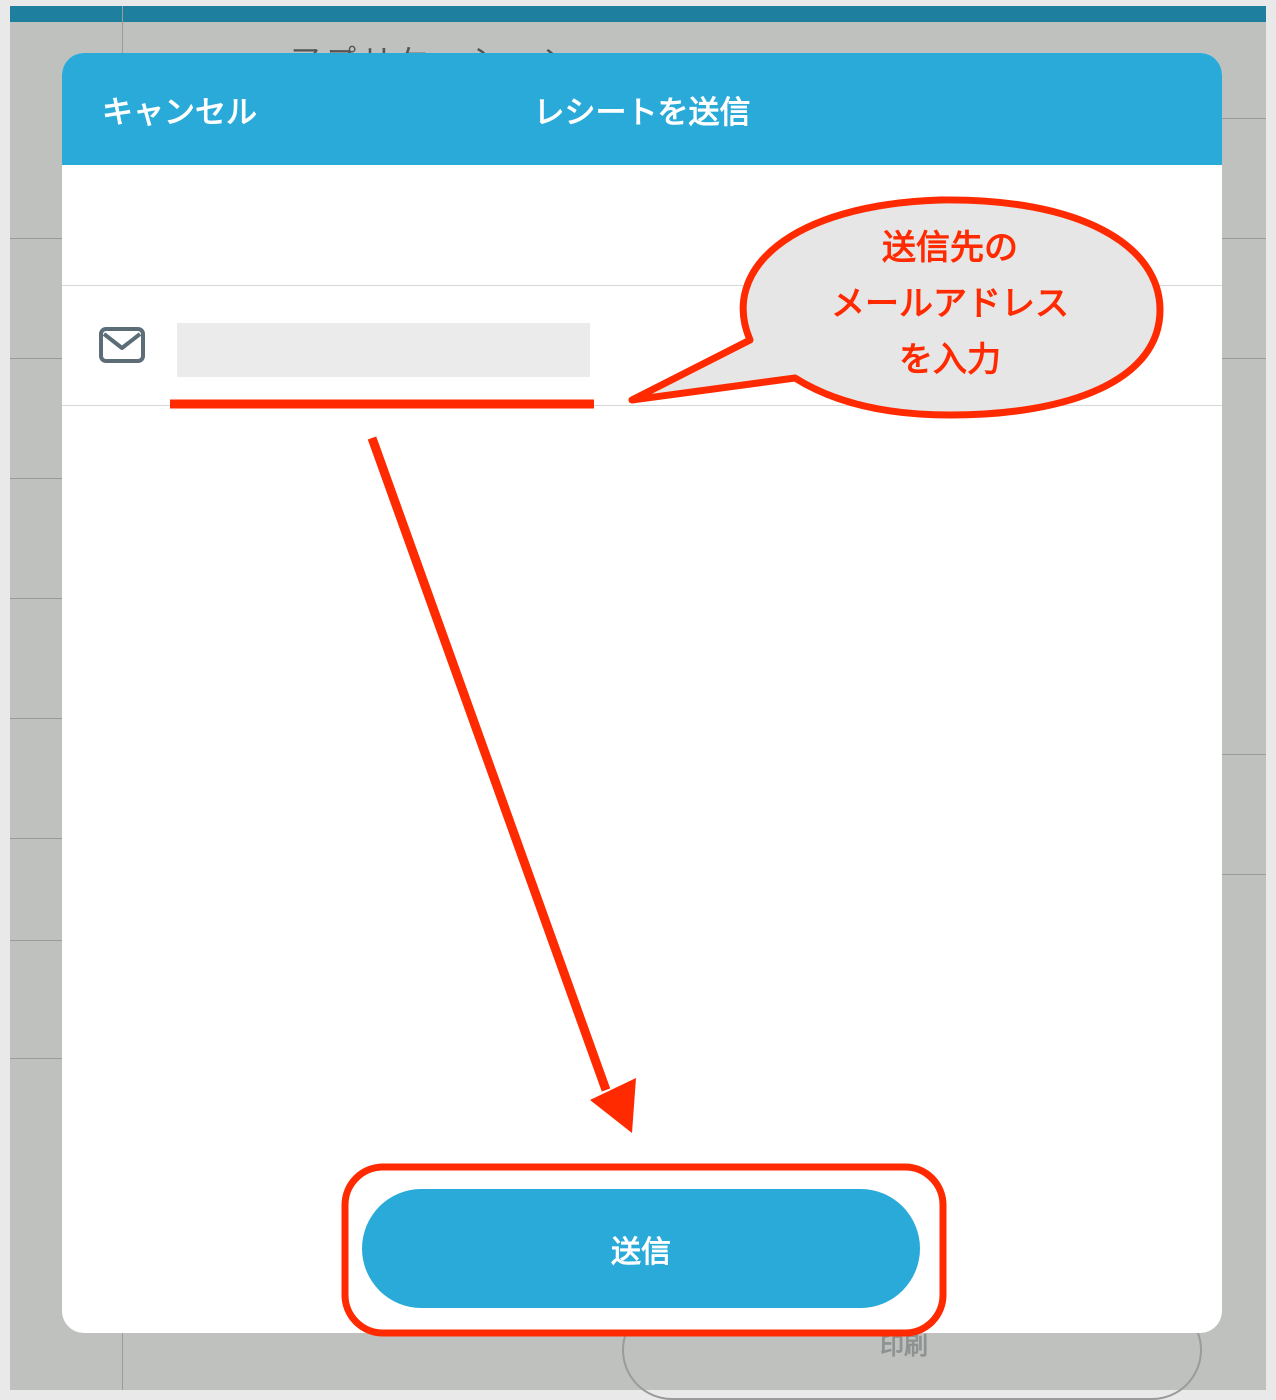  What do you see at coordinates (950, 248) in the screenshot?
I see `callout-line: 送信先の` at bounding box center [950, 248].